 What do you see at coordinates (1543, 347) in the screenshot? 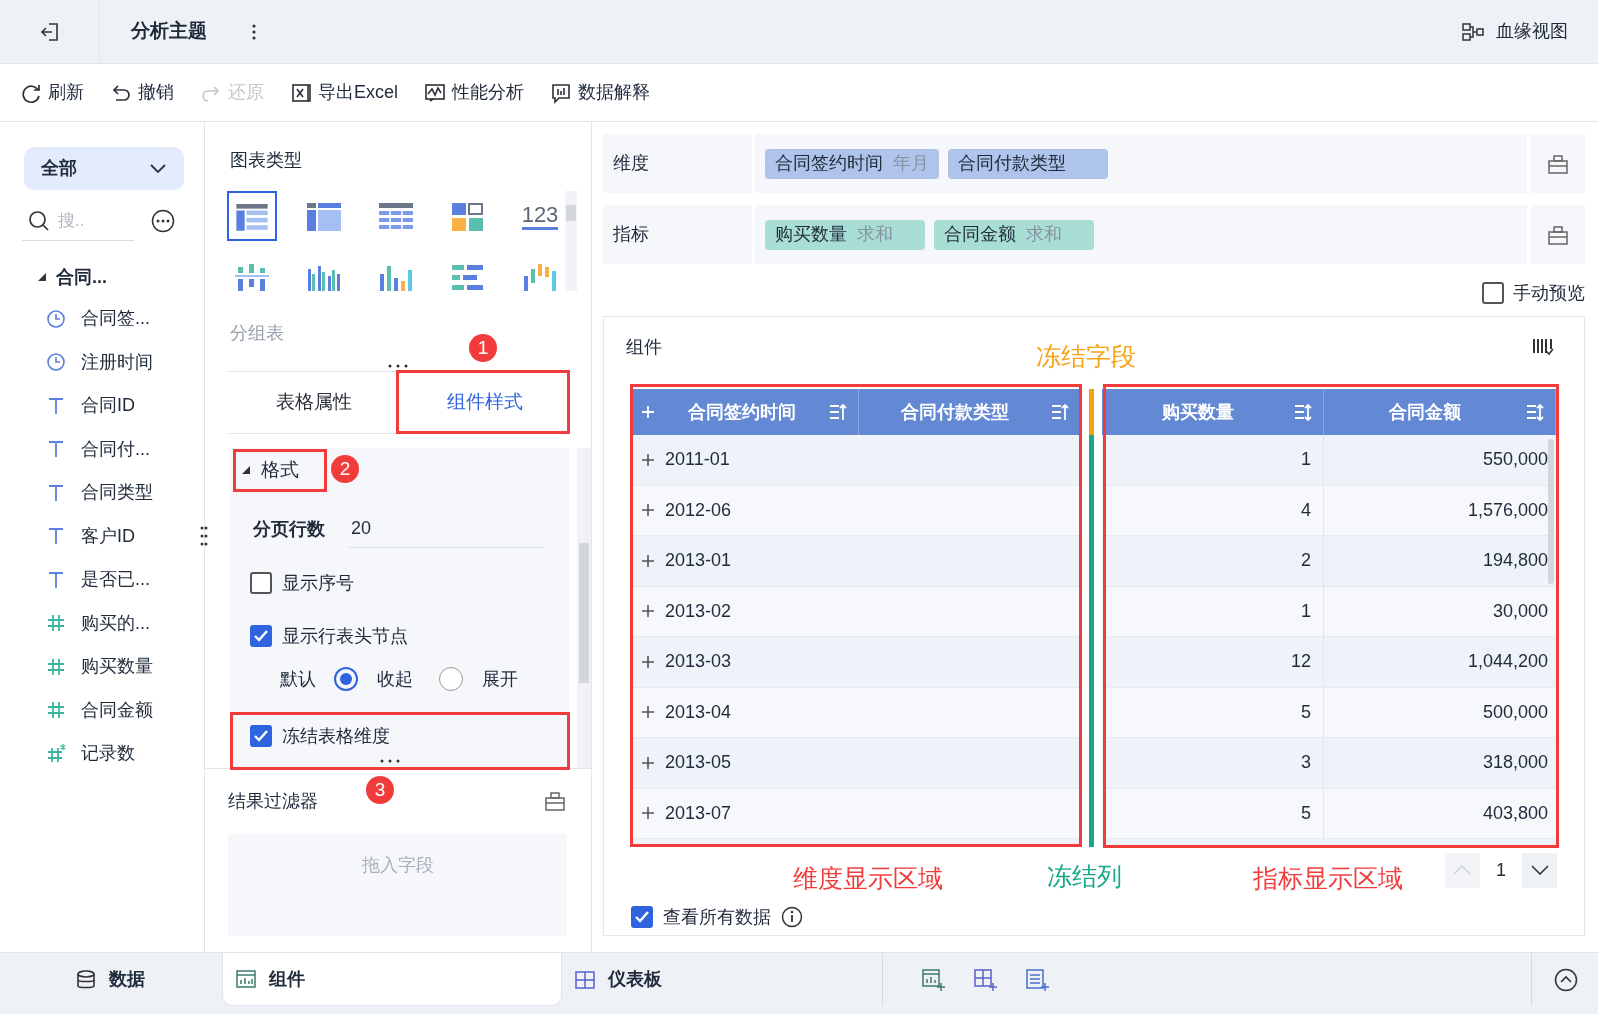
I see `column-settings-icon` at bounding box center [1543, 347].